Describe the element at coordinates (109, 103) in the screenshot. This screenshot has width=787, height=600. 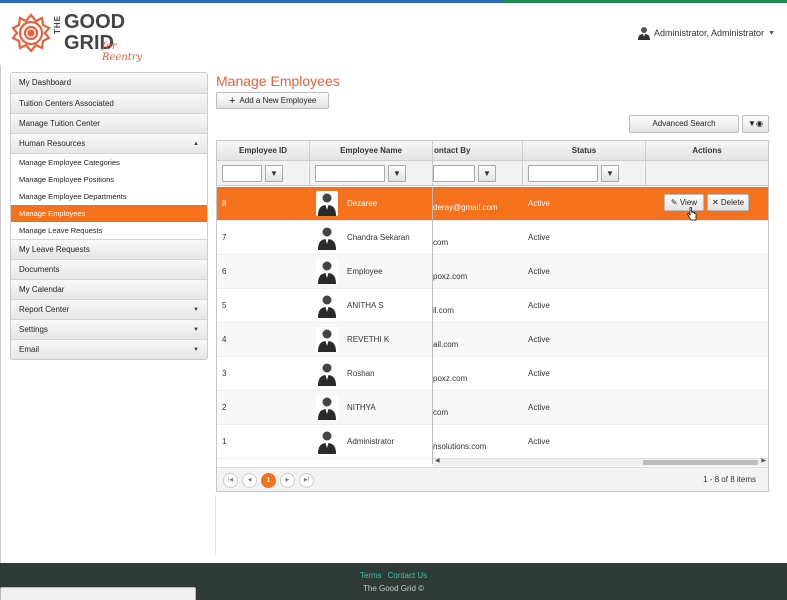
I see `sidebar-item-tuition-centers-associated: Tuition Centers Associated` at that location.